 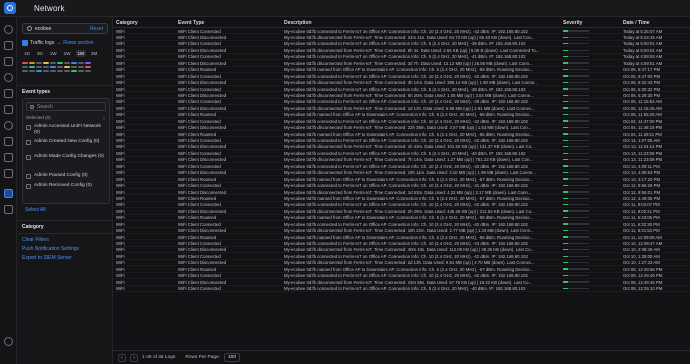 What do you see at coordinates (96, 29) in the screenshot?
I see `reset-button: Reset` at bounding box center [96, 29].